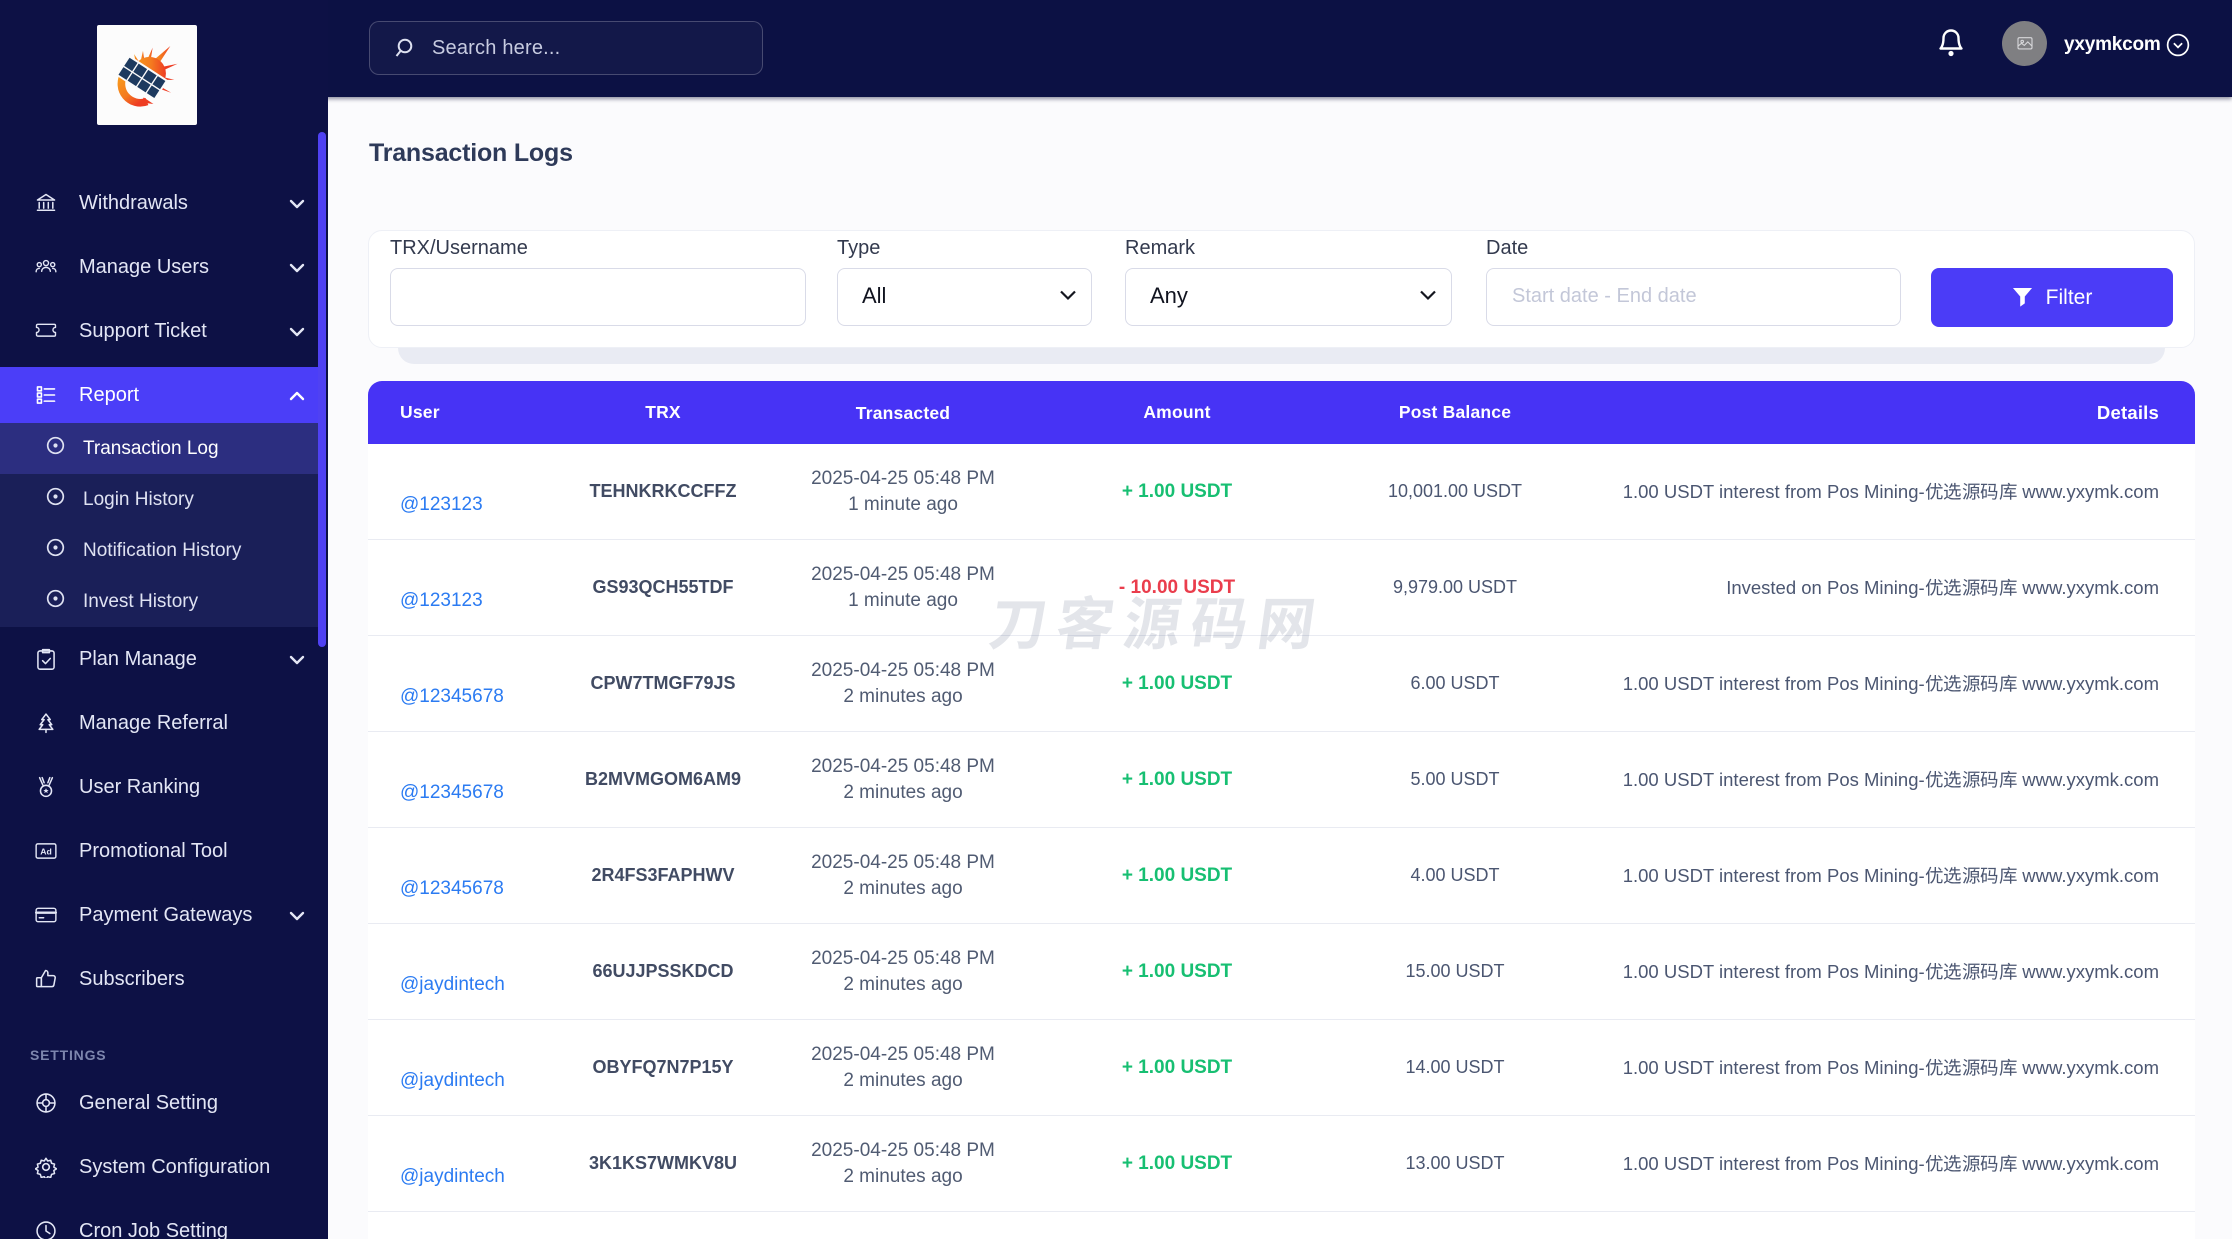 Image resolution: width=2232 pixels, height=1239 pixels. Describe the element at coordinates (46, 852) in the screenshot. I see `svg-text: Ad` at that location.